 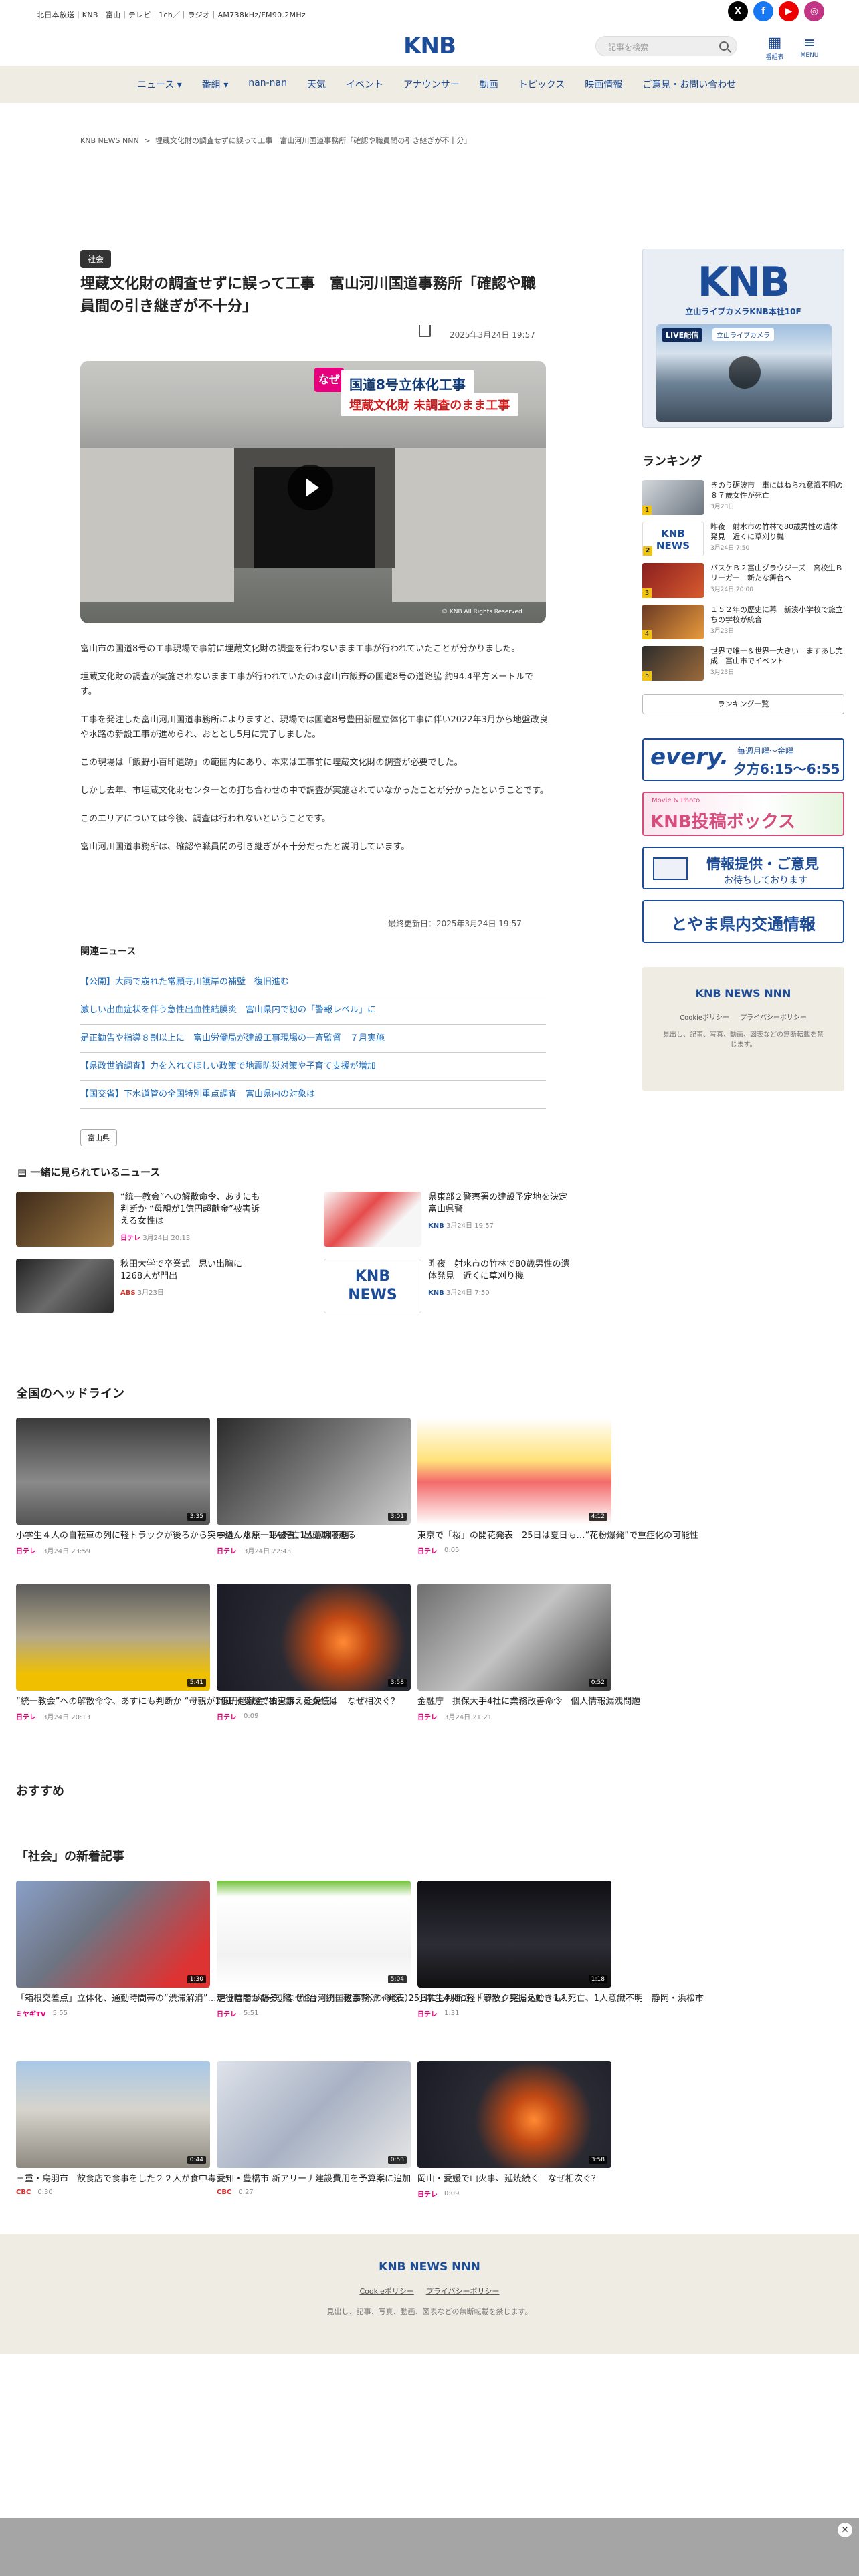 What do you see at coordinates (316, 84) in the screenshot?
I see `nav-weather: 天気` at bounding box center [316, 84].